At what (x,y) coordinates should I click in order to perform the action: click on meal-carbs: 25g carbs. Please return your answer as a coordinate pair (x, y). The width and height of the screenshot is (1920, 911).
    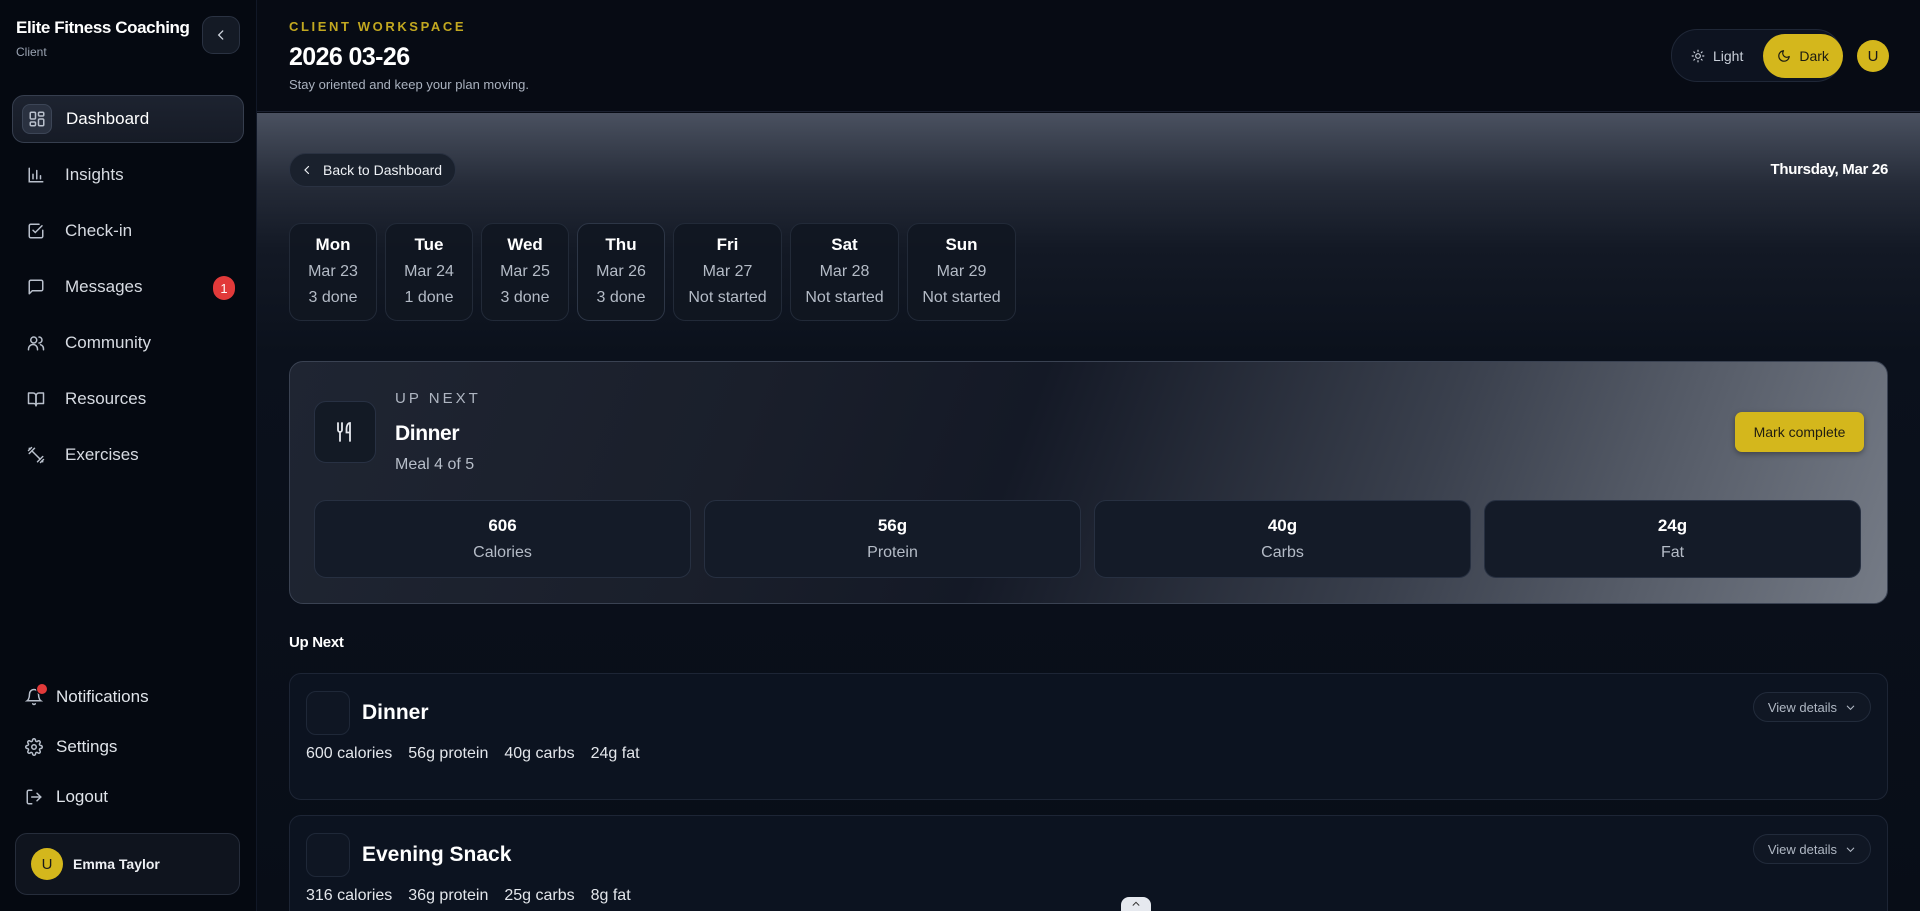
    Looking at the image, I should click on (539, 895).